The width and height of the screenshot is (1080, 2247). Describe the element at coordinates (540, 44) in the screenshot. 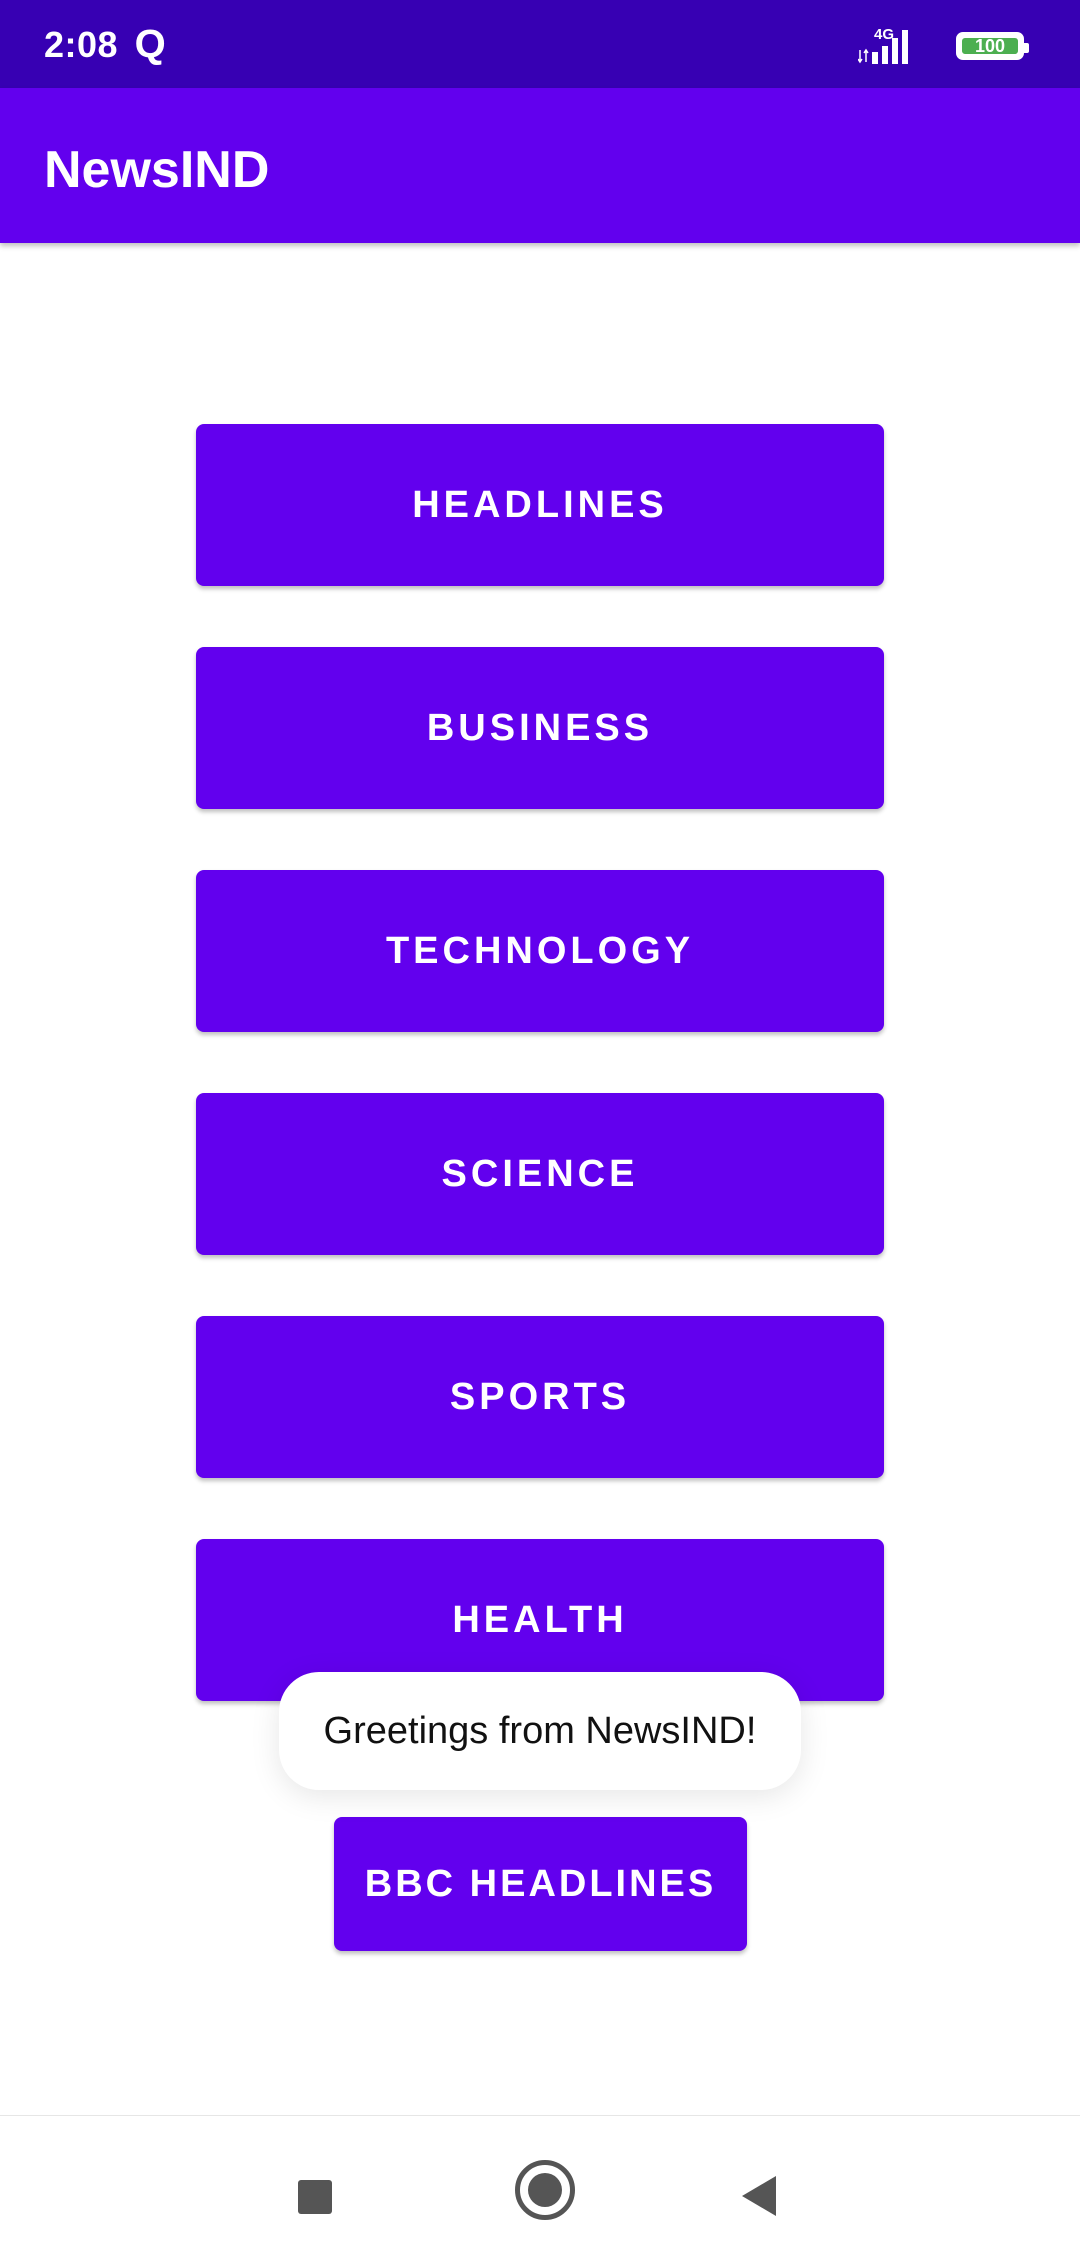

I see `status-bar: 2:08 Q 4G 100` at that location.